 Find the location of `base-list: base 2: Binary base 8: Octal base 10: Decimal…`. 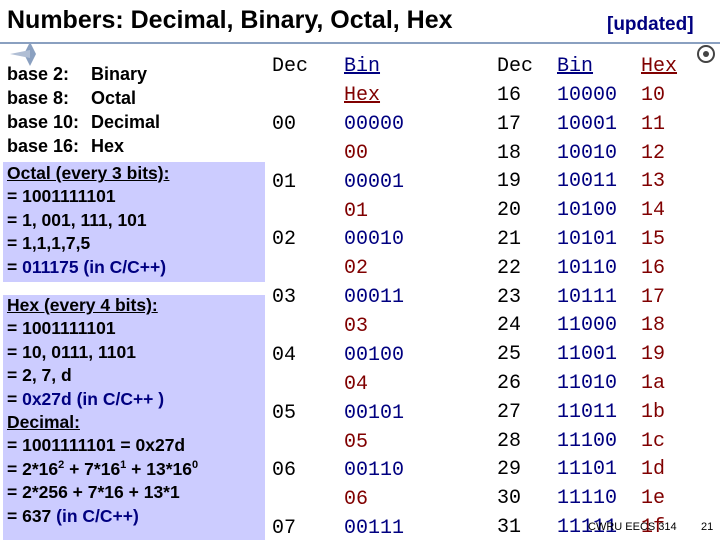

base-list: base 2: Binary base 8: Octal base 10: Decimal… is located at coordinates (83, 110).